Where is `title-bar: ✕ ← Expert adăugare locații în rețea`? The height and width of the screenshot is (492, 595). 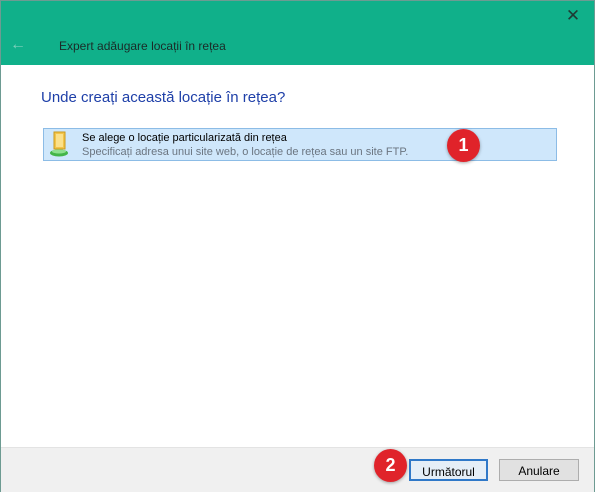 title-bar: ✕ ← Expert adăugare locații în rețea is located at coordinates (297, 33).